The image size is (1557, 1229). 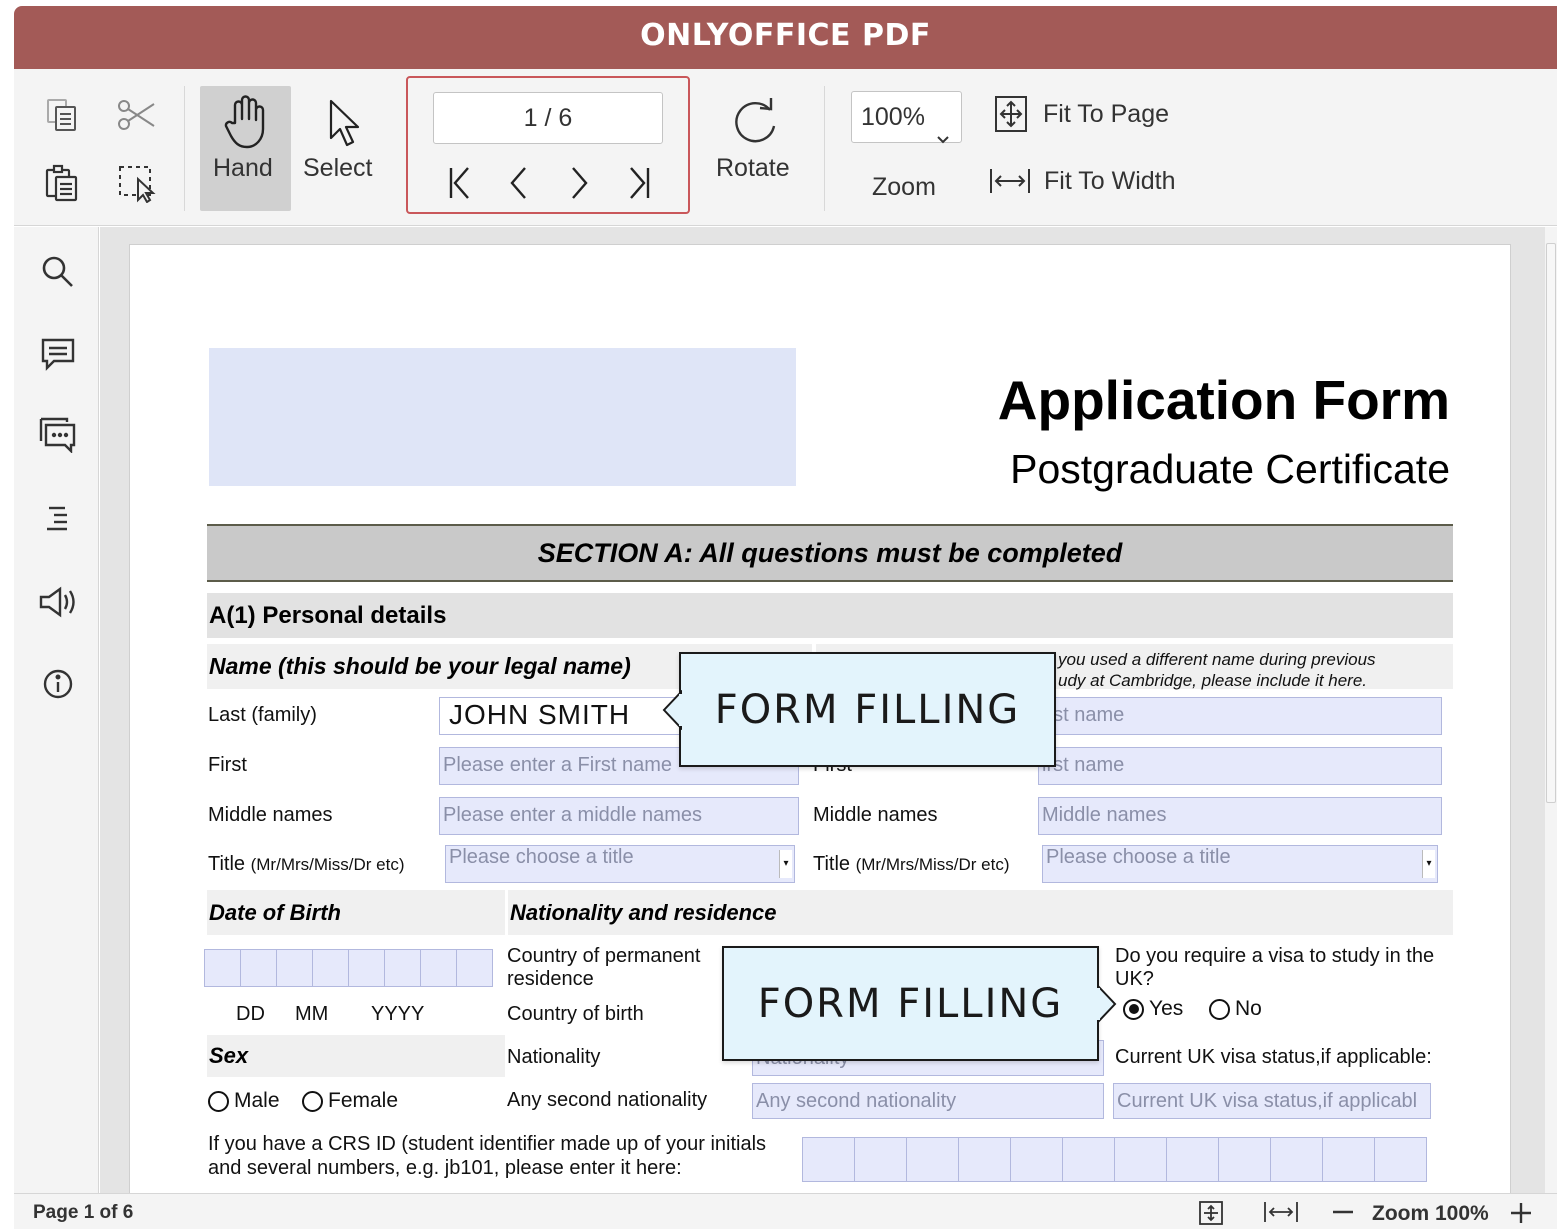 What do you see at coordinates (1275, 956) in the screenshot?
I see `visa-question-line1: Do you require a visa to study in the` at bounding box center [1275, 956].